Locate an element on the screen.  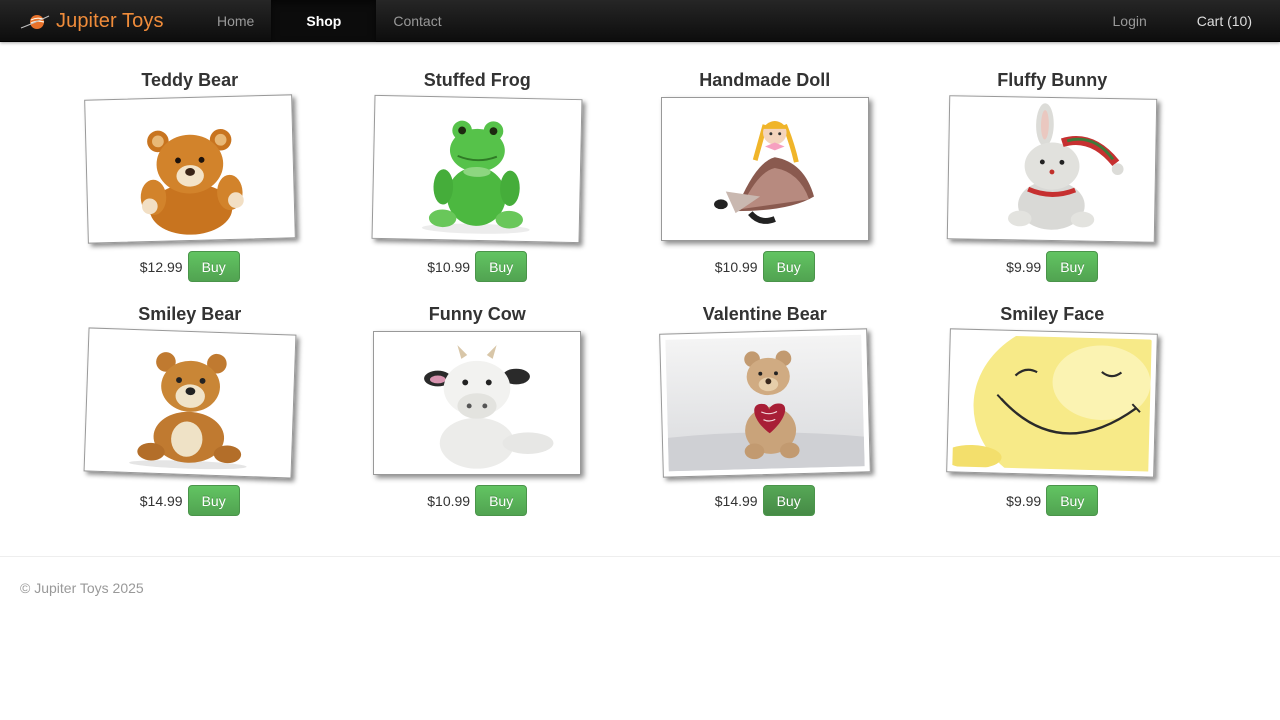
valentine-bear-image is located at coordinates (765, 403).